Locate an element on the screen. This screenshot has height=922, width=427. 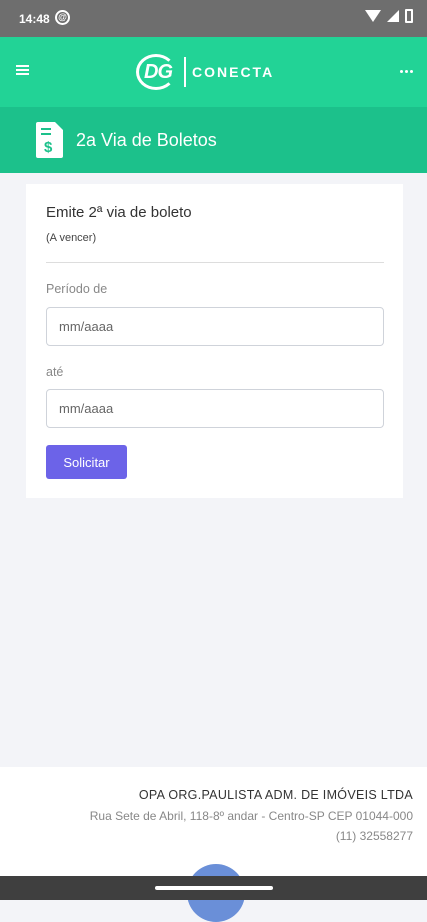
to-period-input is located at coordinates (215, 408).